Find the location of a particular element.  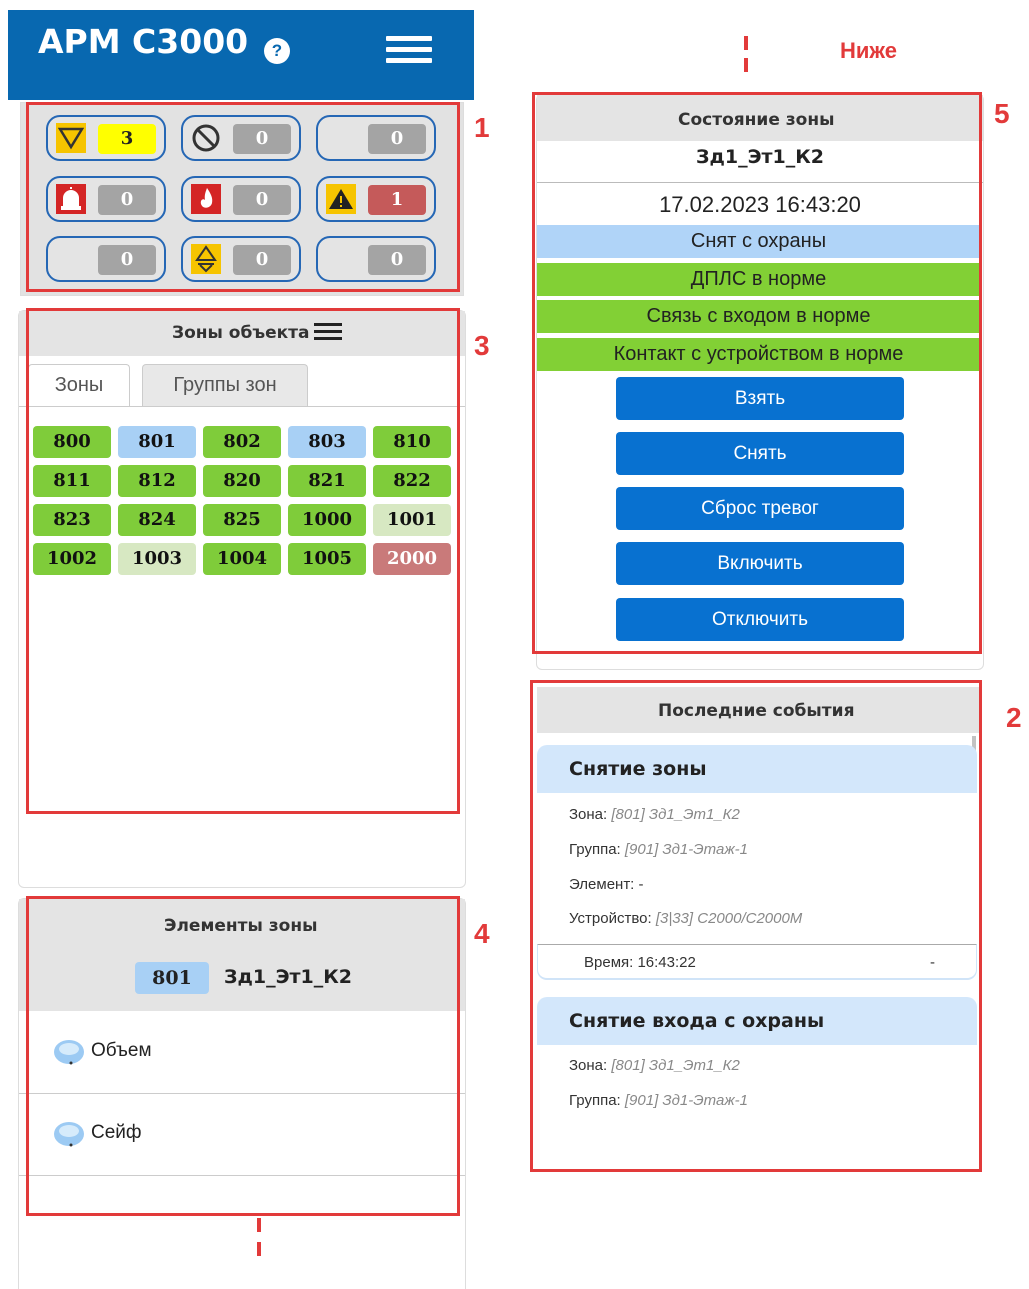

zone-tile: 1004 is located at coordinates (242, 559).